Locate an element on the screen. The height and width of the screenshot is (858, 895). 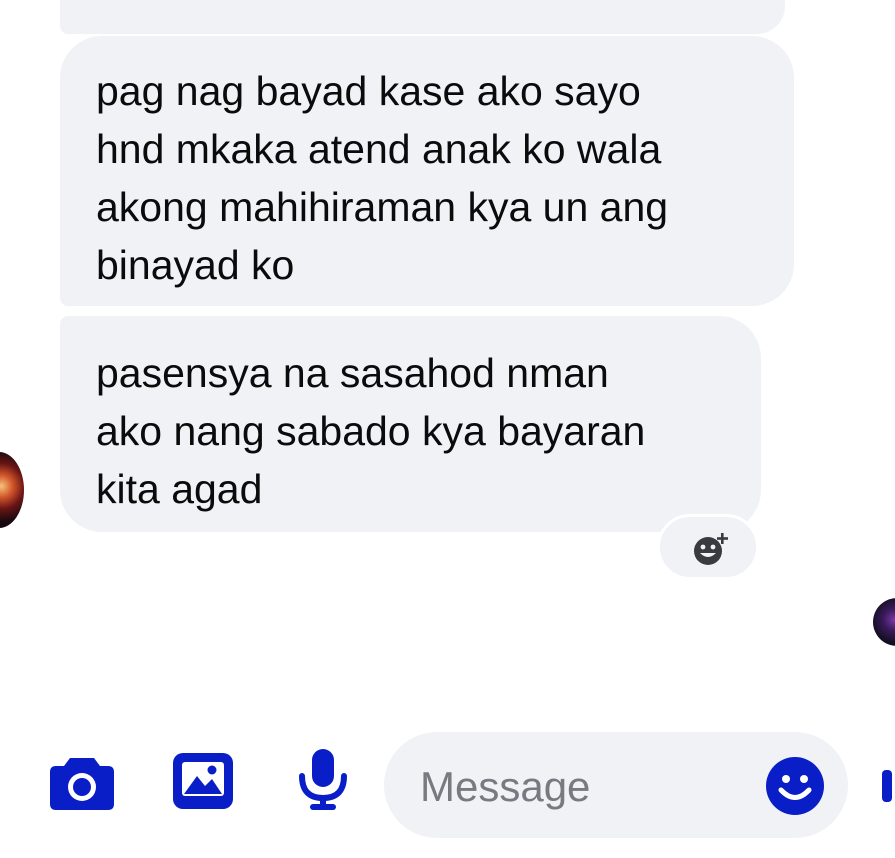
camera-button is located at coordinates (82, 782).